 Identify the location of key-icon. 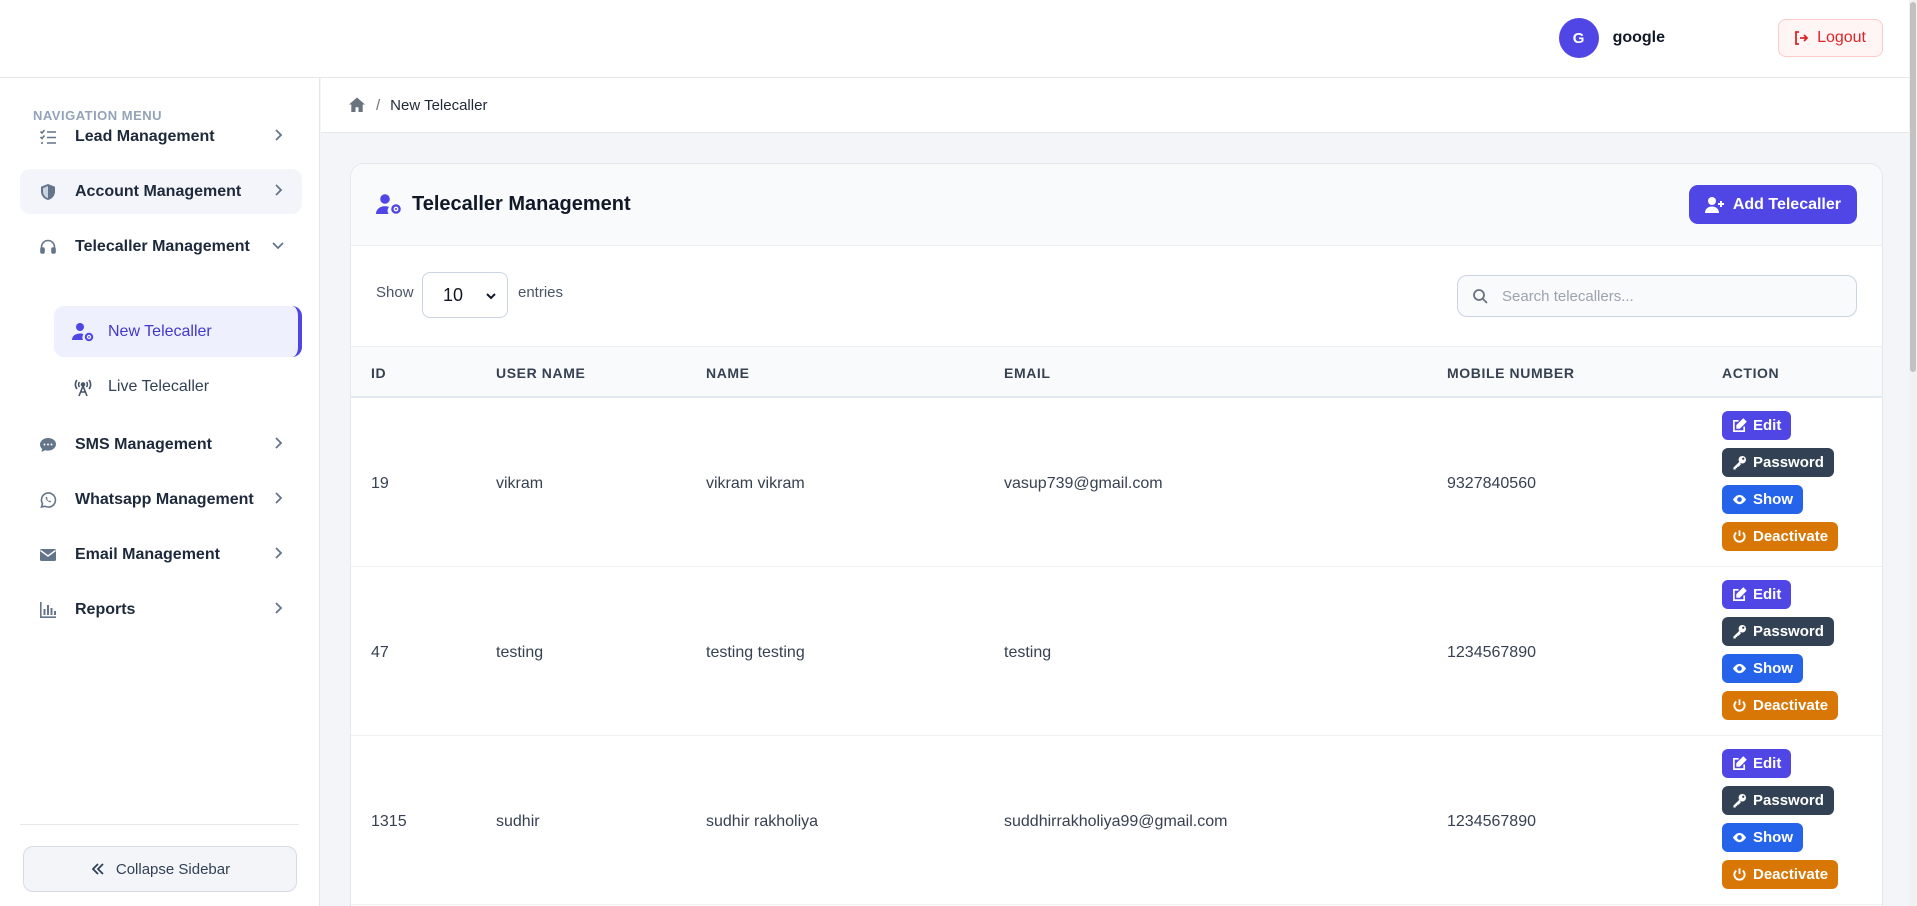
(1740, 462).